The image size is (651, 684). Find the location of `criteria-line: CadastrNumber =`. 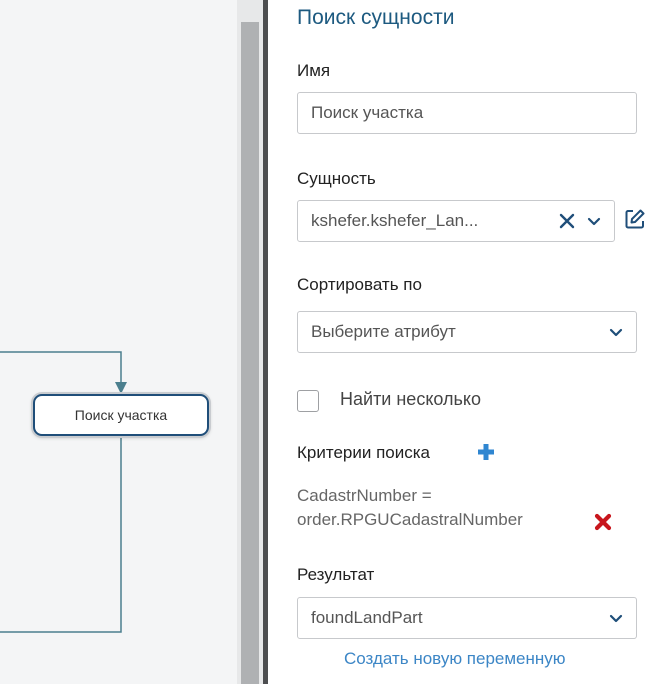

criteria-line: CadastrNumber = is located at coordinates (364, 495).